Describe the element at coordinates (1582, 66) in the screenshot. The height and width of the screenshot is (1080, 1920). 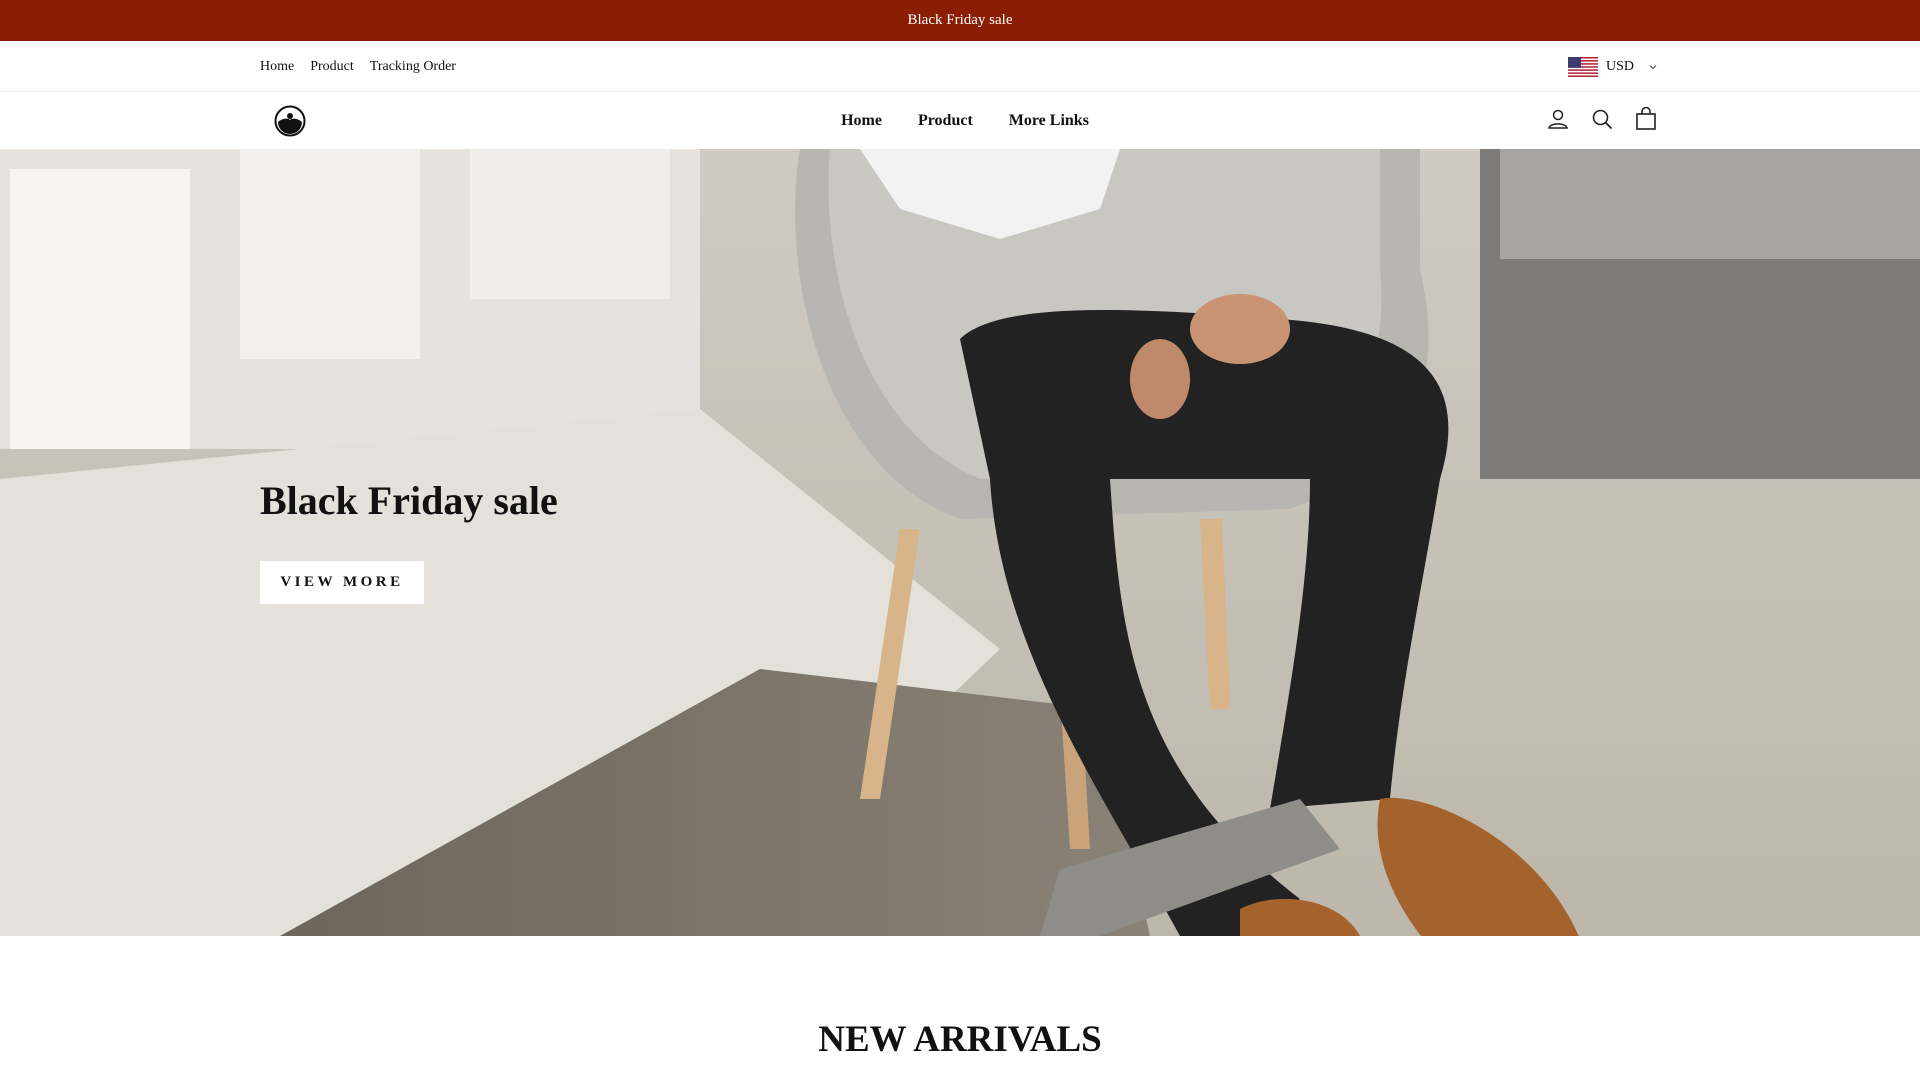
I see `us-flag-icon` at that location.